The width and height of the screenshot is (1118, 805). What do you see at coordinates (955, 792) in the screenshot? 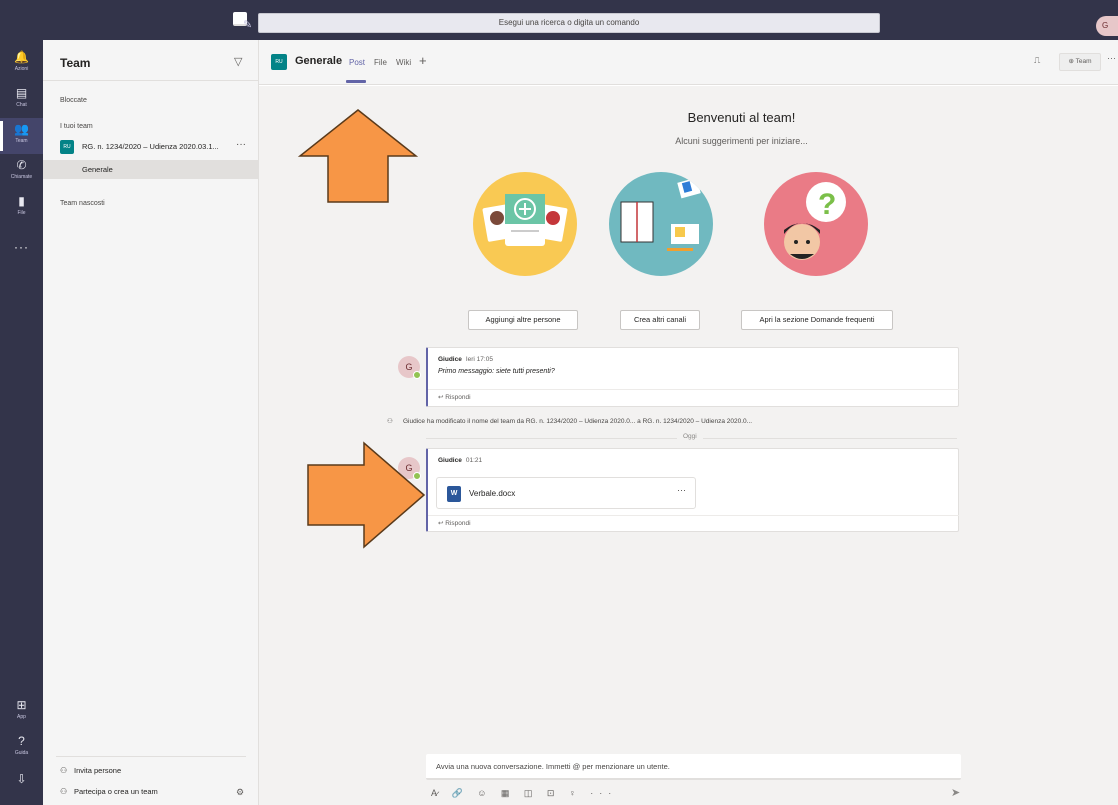
I see `send-icon: ➤` at bounding box center [955, 792].